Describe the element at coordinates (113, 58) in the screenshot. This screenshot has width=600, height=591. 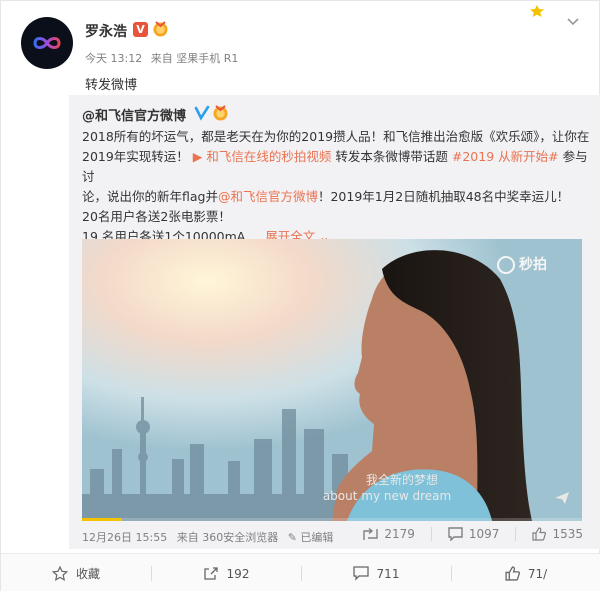
I see `post-time: 今天 13:12` at that location.